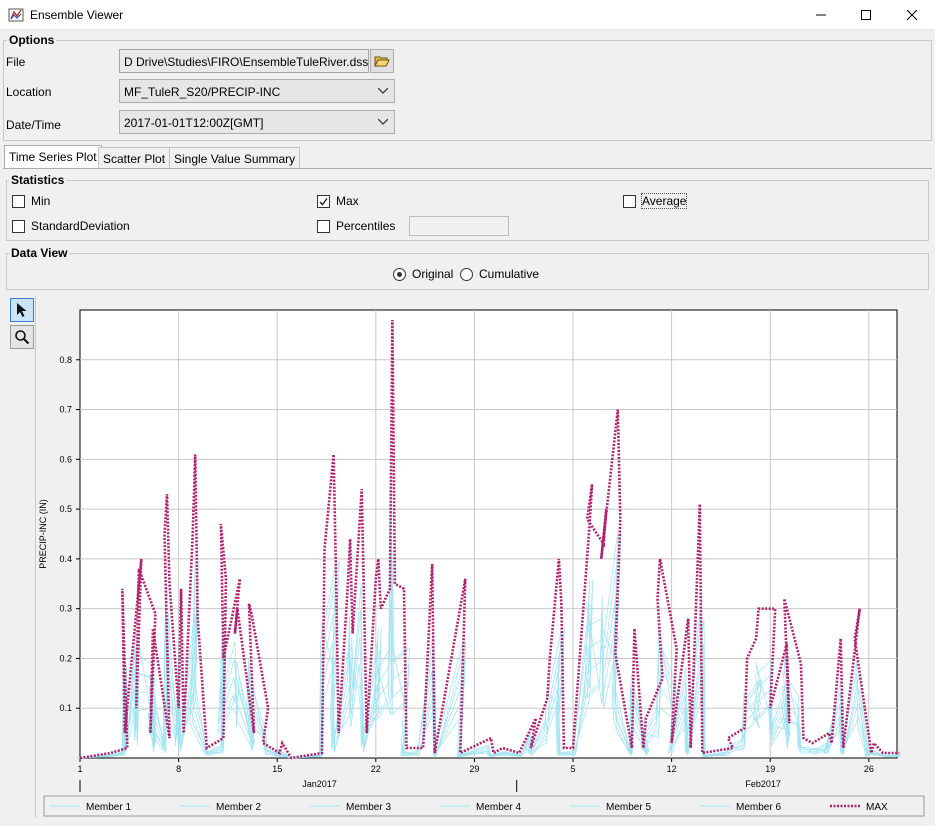 Image resolution: width=935 pixels, height=826 pixels. I want to click on y-tick-label: 0.5, so click(65, 509).